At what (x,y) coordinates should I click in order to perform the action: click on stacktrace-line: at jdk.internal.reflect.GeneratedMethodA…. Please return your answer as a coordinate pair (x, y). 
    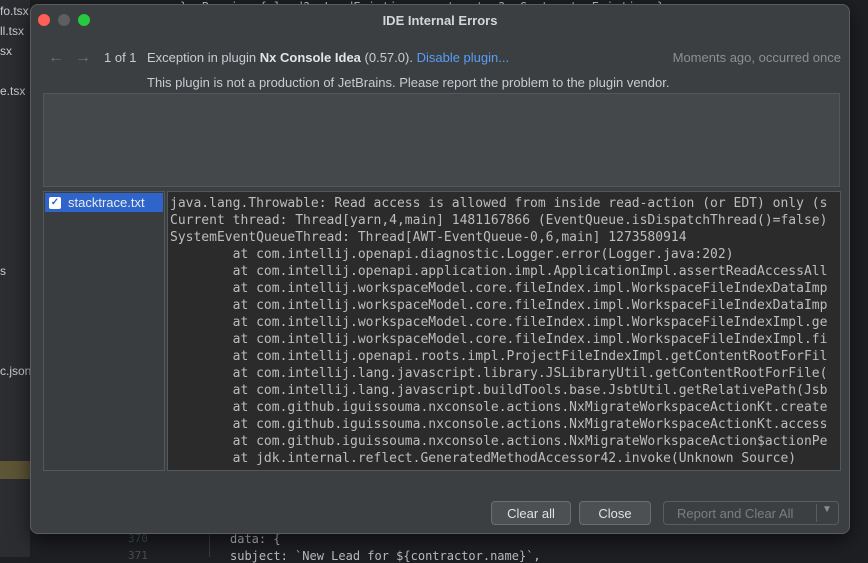
    Looking at the image, I should click on (505, 458).